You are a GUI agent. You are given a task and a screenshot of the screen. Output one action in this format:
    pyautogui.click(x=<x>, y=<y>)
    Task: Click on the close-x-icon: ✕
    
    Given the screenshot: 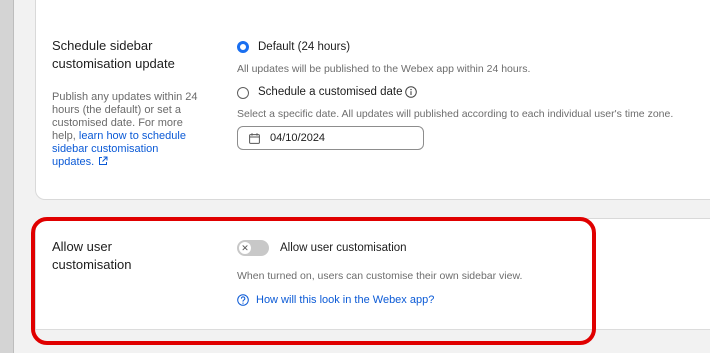 What is the action you would take?
    pyautogui.click(x=245, y=248)
    